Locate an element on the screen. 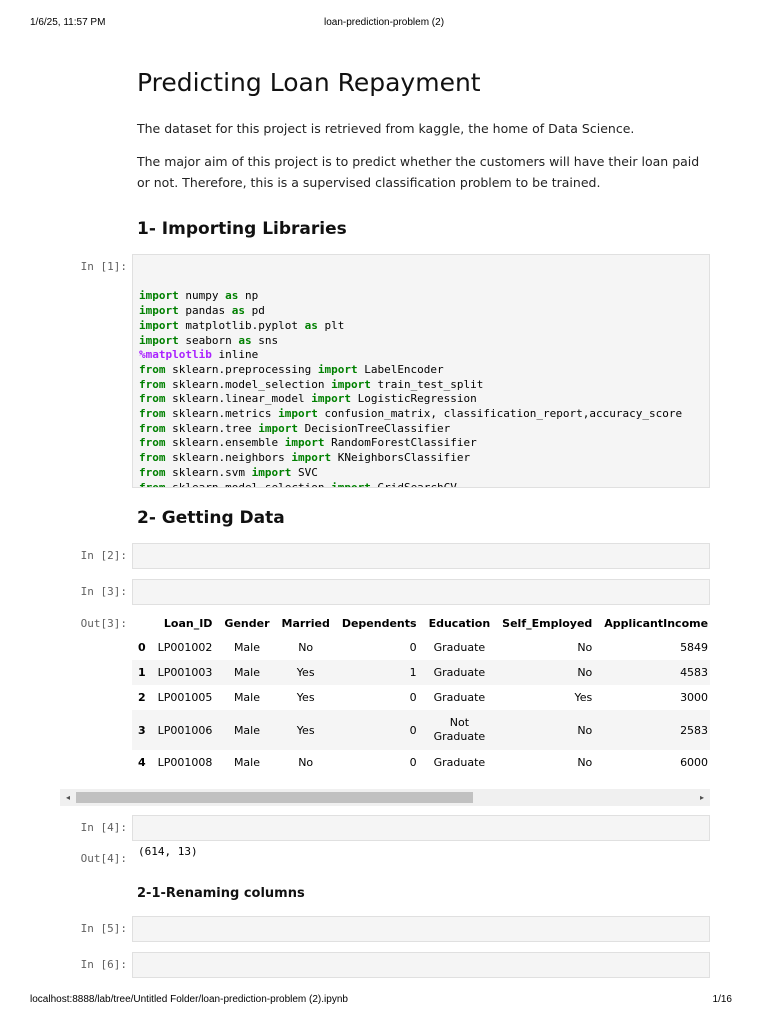 Image resolution: width=768 pixels, height=1024 pixels. scrollbar-thumb is located at coordinates (274, 797).